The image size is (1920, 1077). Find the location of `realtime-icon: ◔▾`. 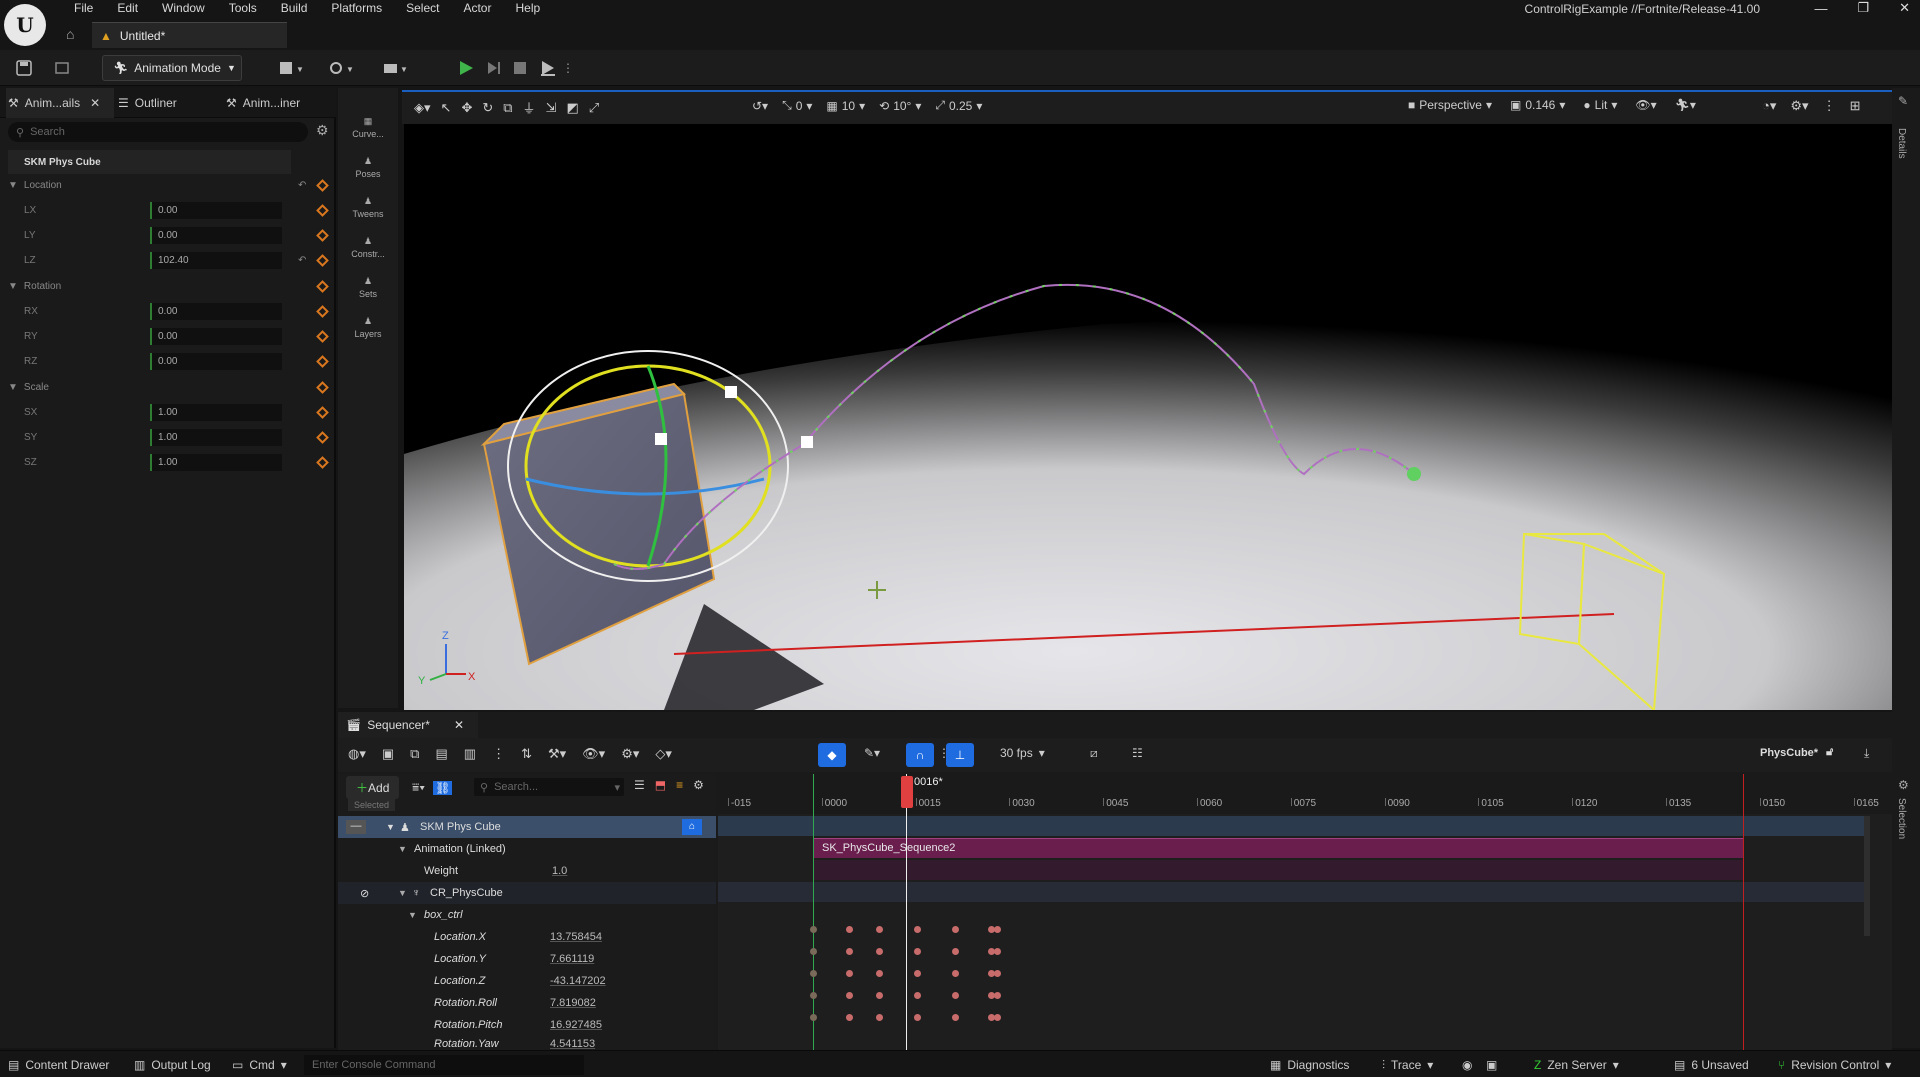

realtime-icon: ◔▾ is located at coordinates (1769, 106).